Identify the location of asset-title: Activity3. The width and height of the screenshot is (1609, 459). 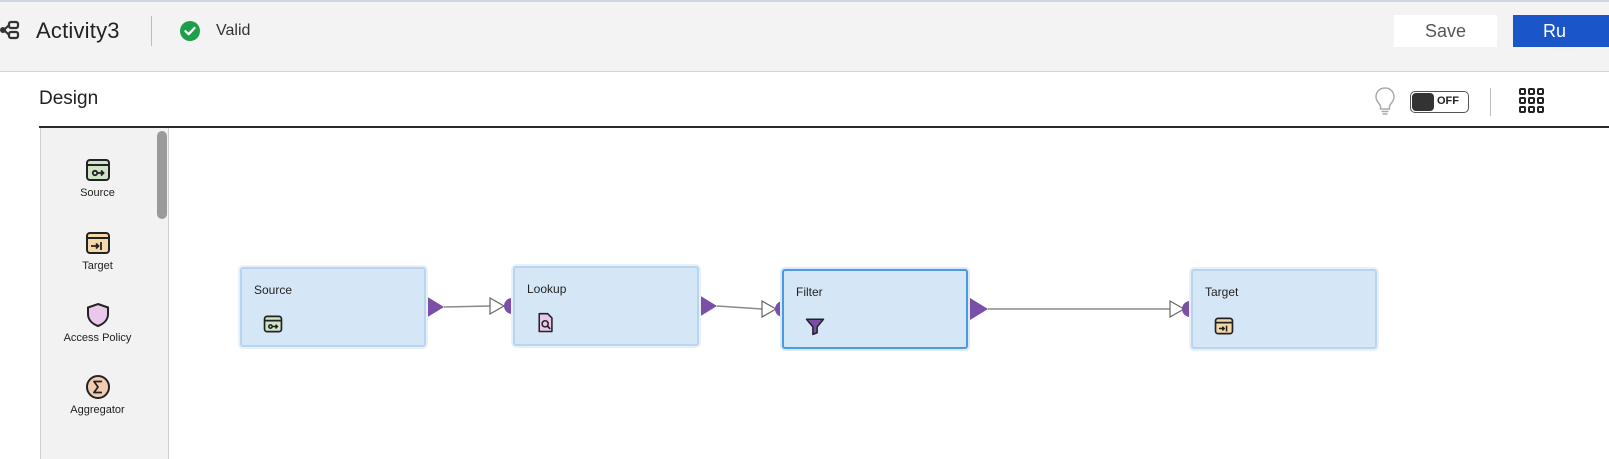
(78, 30).